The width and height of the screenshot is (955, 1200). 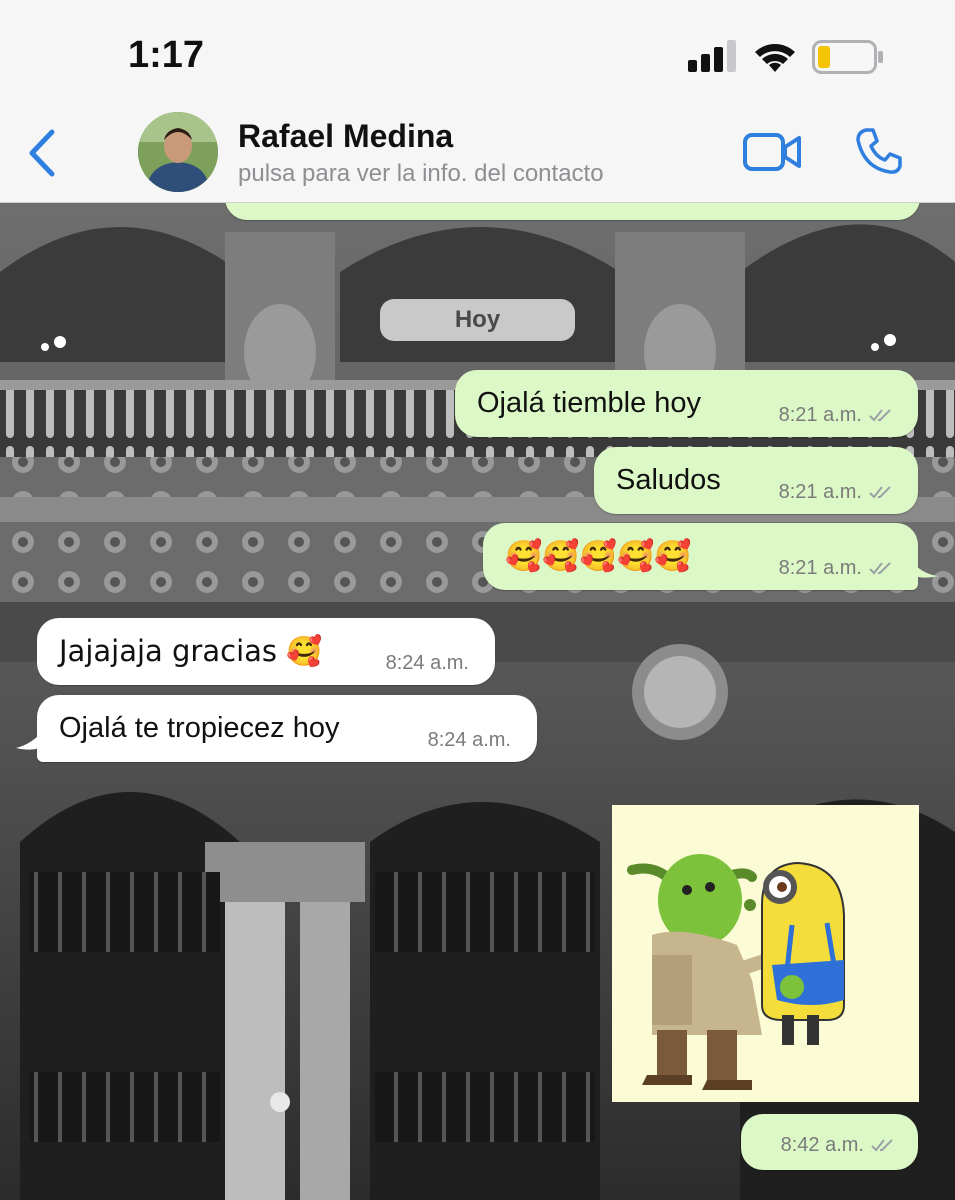 I want to click on sticker-message, so click(x=765, y=953).